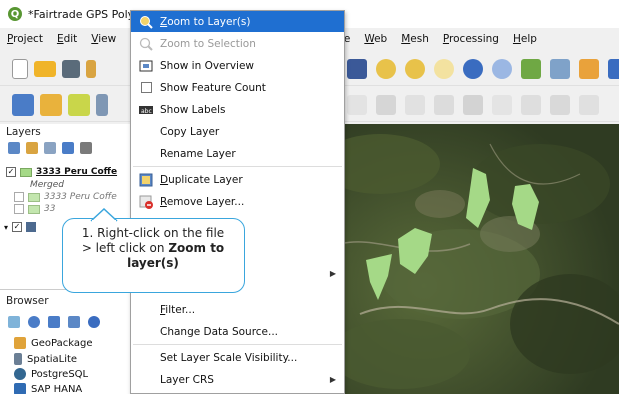 The image size is (619, 394). Describe the element at coordinates (86, 148) in the screenshot. I see `filter-expression-icon` at that location.